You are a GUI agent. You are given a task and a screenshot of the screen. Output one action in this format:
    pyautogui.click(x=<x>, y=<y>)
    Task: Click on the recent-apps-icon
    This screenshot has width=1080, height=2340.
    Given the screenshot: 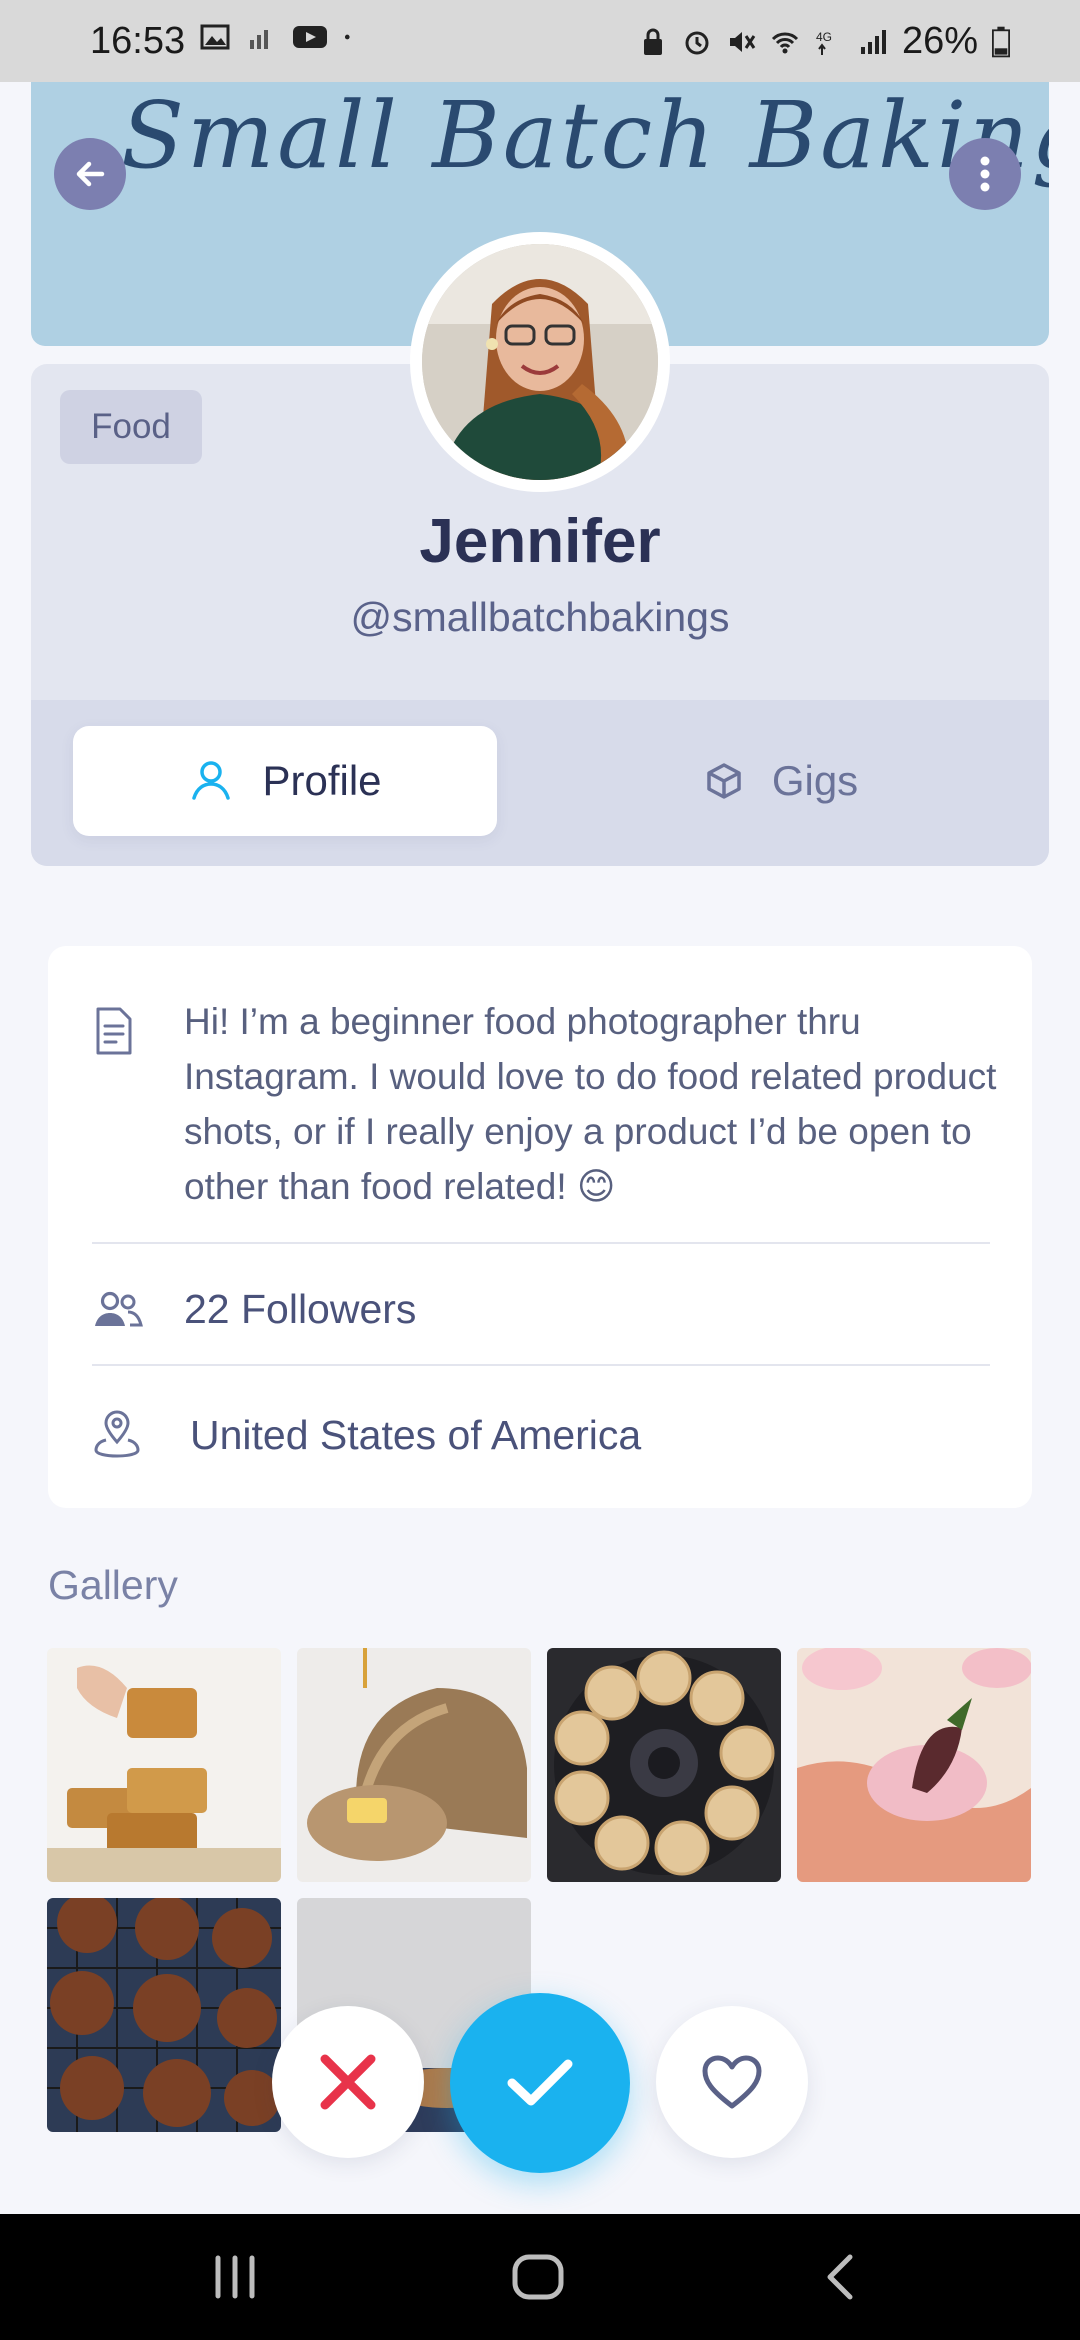 What is the action you would take?
    pyautogui.click(x=235, y=2277)
    